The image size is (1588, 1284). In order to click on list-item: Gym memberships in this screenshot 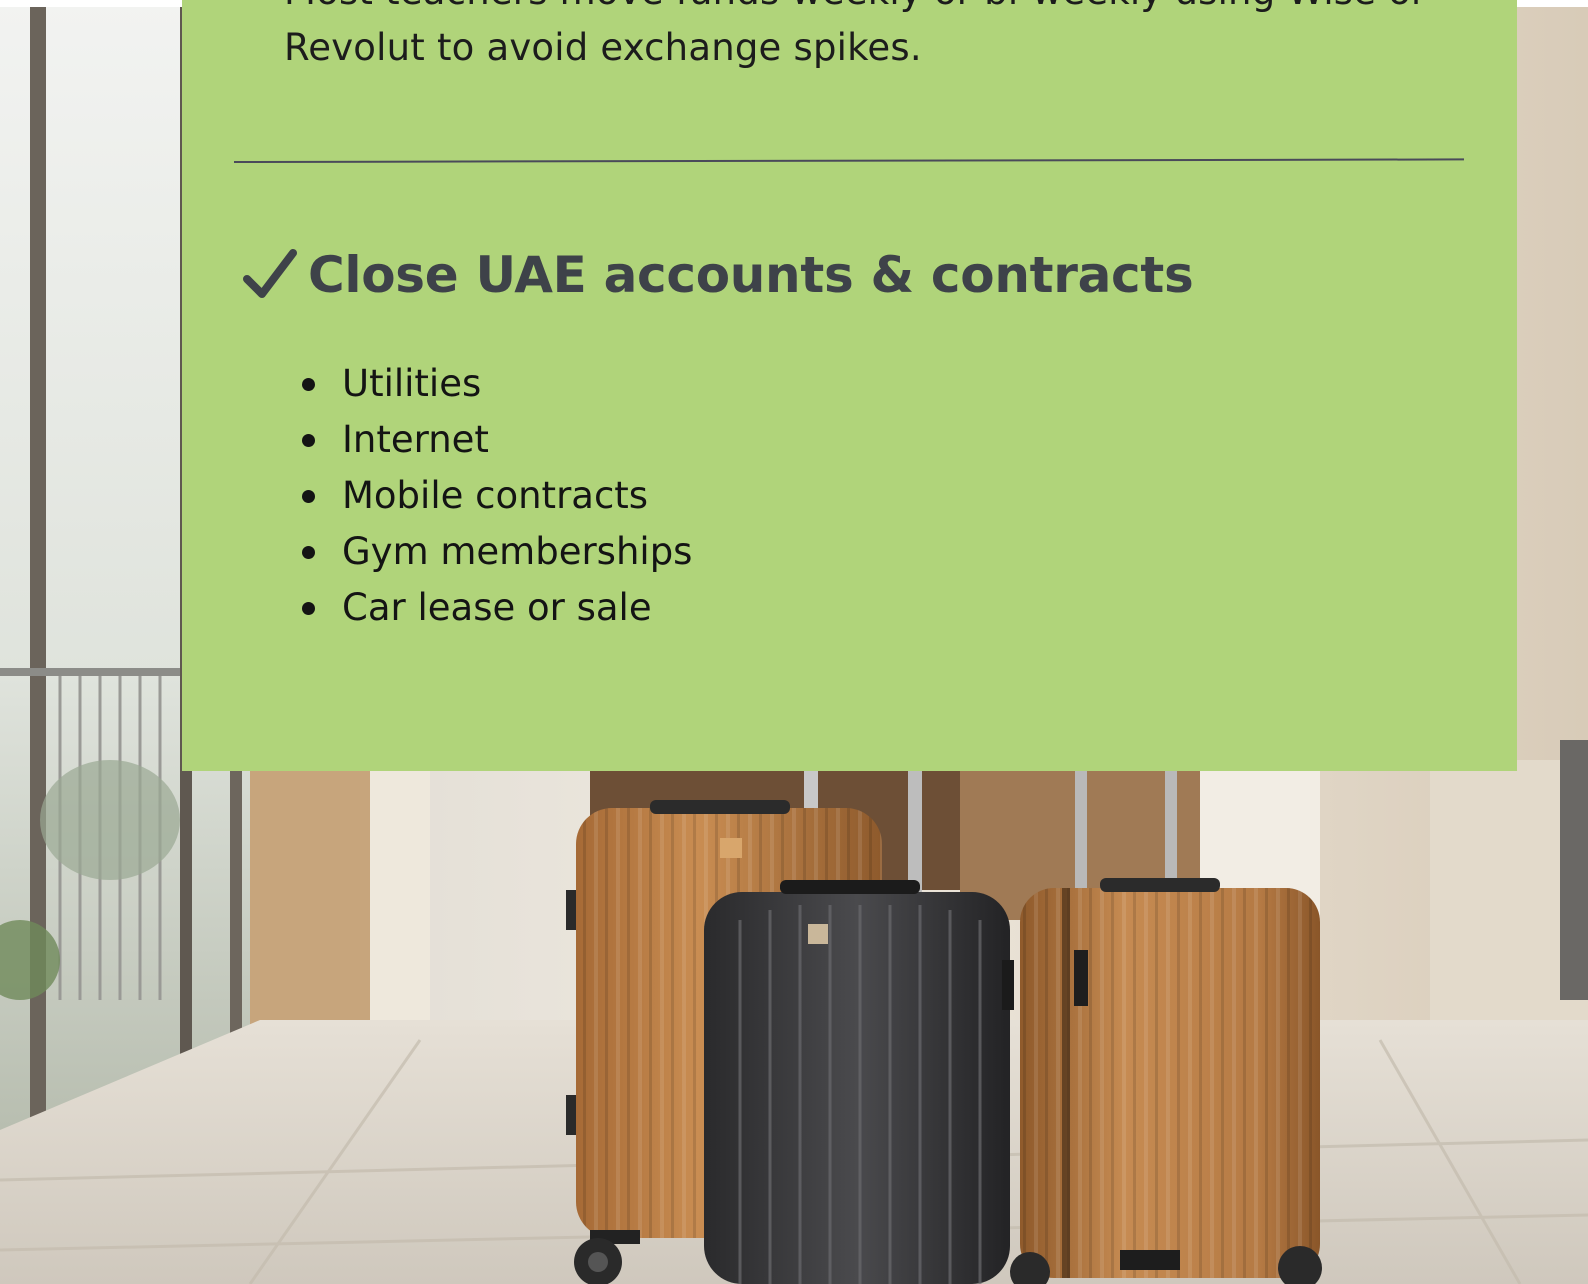, I will do `click(497, 552)`.